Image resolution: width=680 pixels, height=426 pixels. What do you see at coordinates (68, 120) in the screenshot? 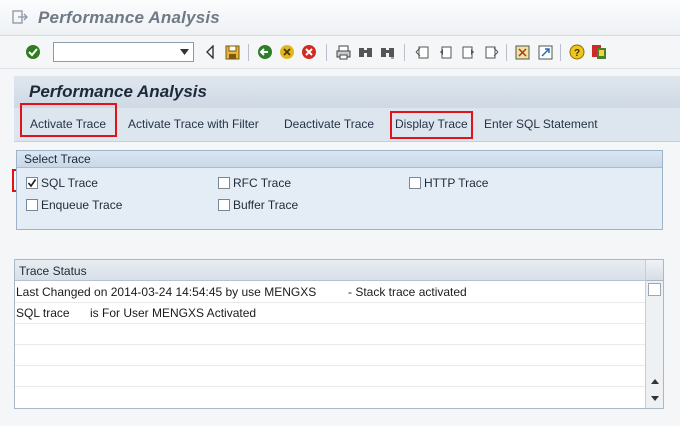
I see `highlight-activate-trace` at bounding box center [68, 120].